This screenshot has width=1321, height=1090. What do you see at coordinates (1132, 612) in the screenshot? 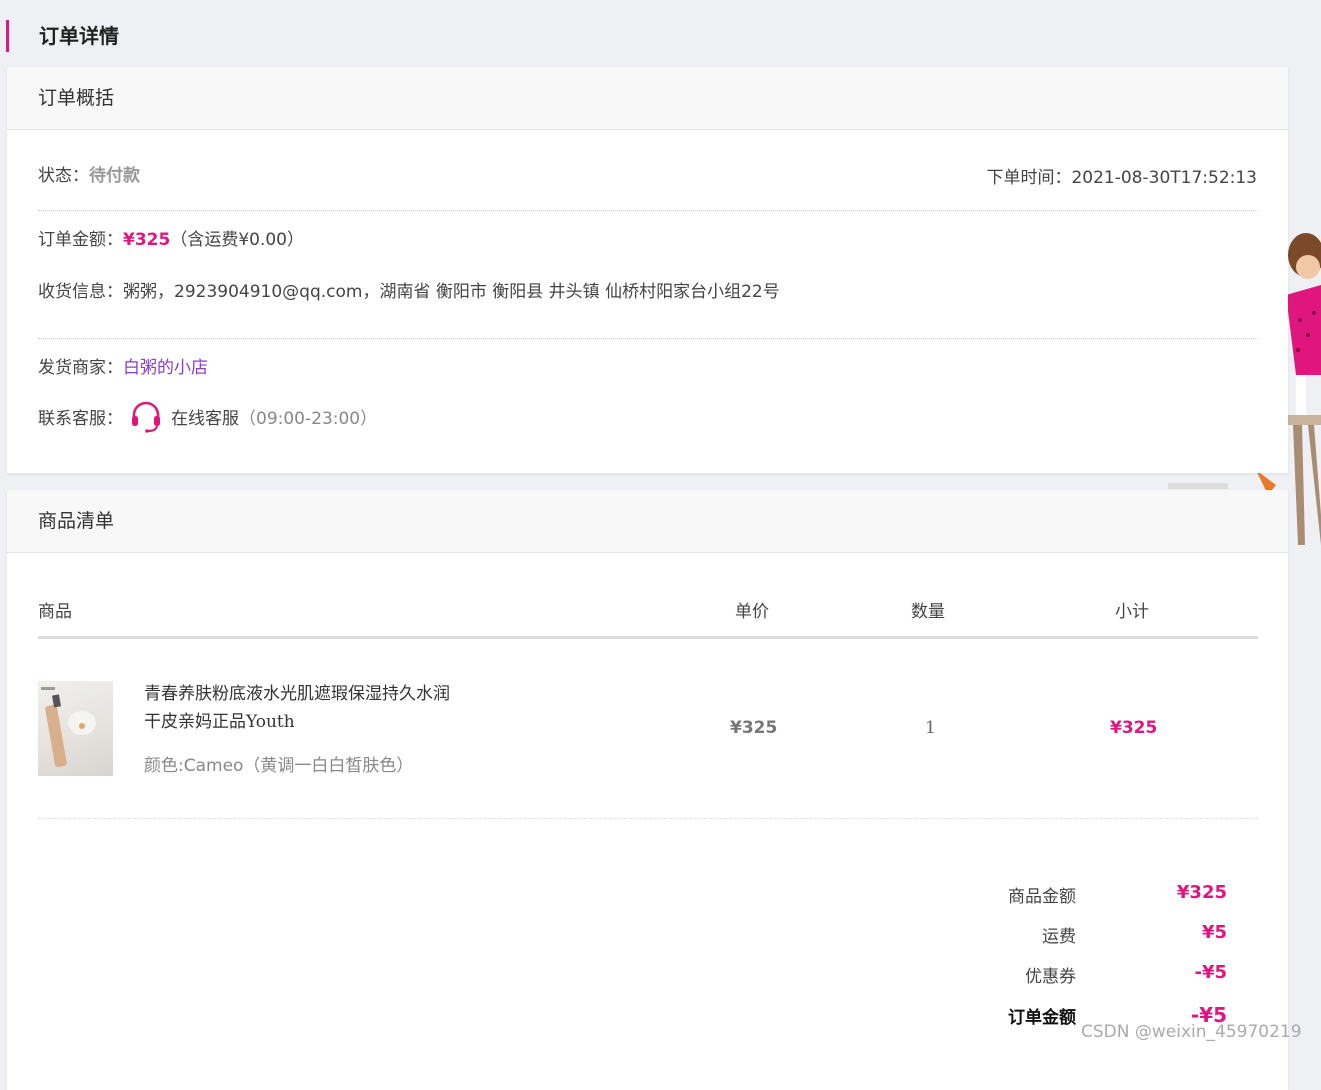
I see `column-header-subtotal: 小计` at bounding box center [1132, 612].